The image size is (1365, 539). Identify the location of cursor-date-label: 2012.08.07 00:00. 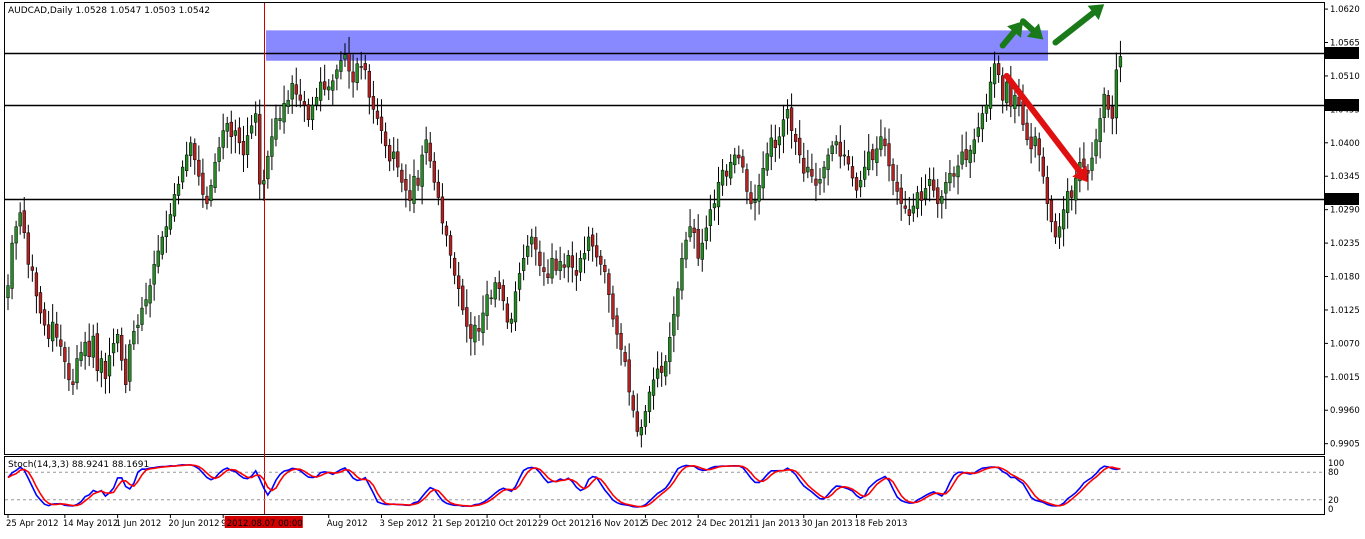
(265, 524).